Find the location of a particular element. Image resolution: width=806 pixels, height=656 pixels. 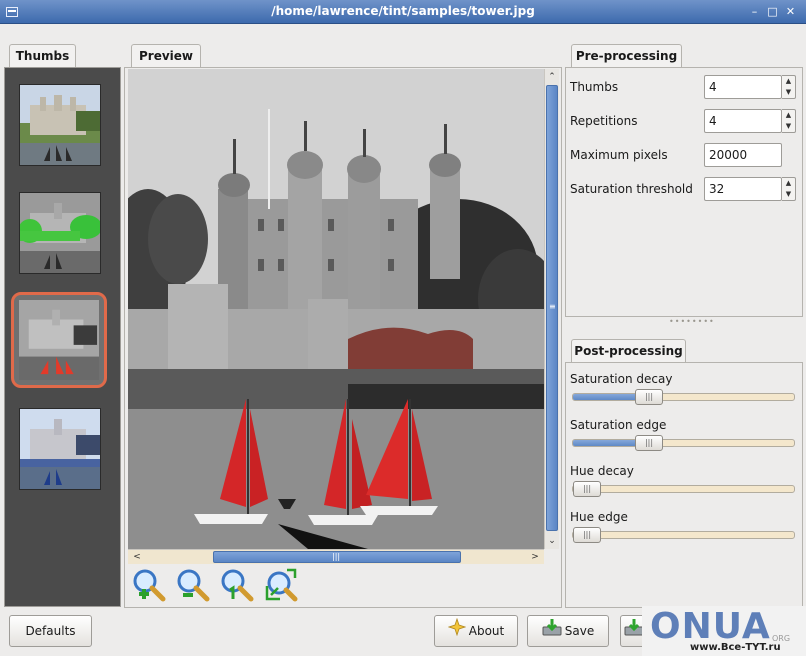

saturation-edge-knob: ||| is located at coordinates (649, 443).